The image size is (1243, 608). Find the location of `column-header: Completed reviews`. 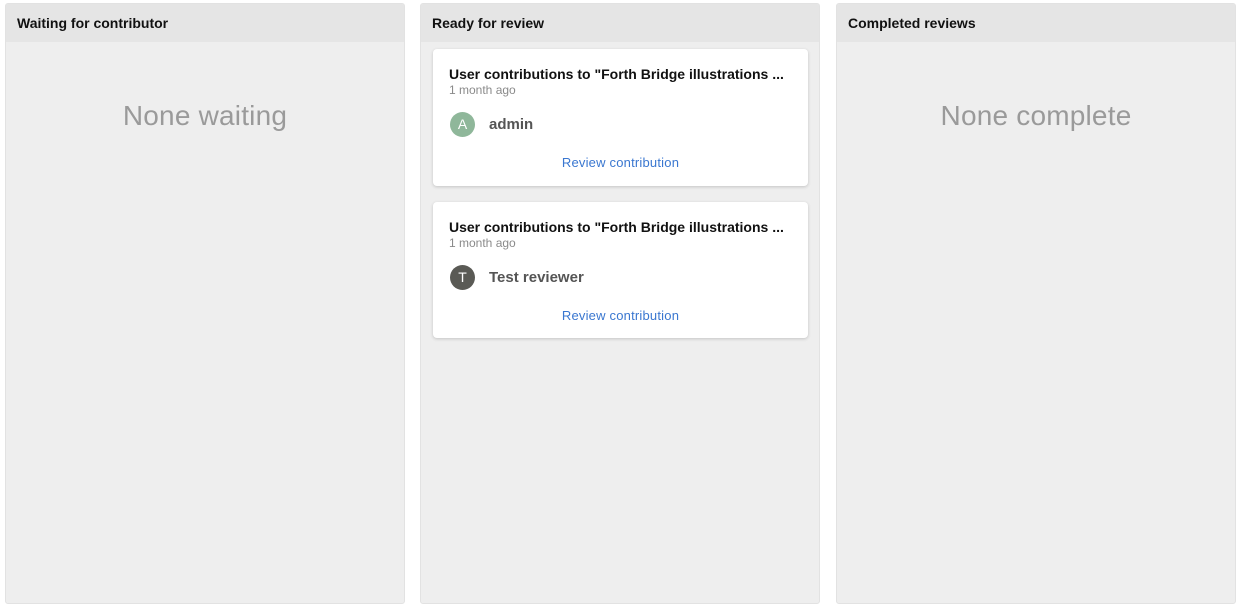

column-header: Completed reviews is located at coordinates (1036, 23).